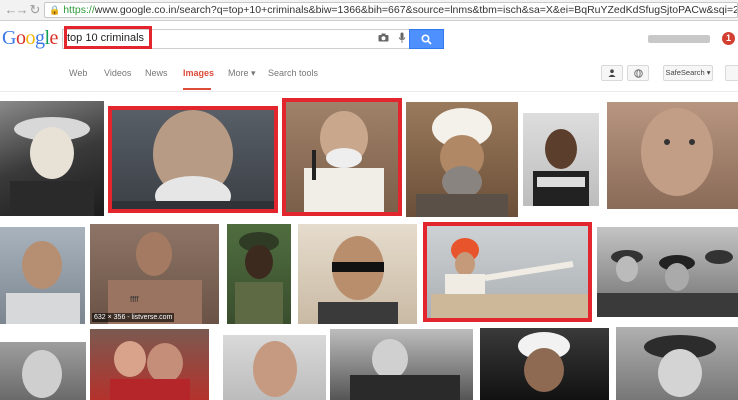  I want to click on reload-icon: ↻, so click(35, 10).